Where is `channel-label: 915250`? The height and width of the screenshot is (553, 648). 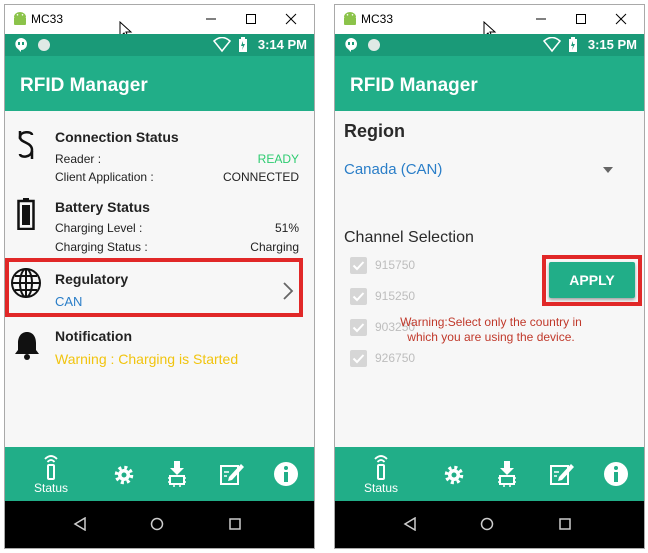
channel-label: 915250 is located at coordinates (395, 296).